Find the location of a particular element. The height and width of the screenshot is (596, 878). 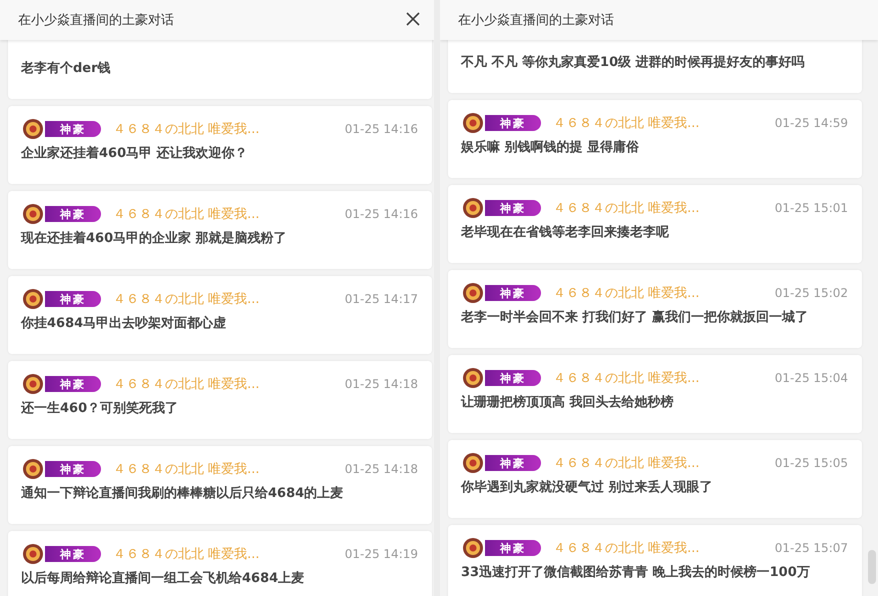

message-text: 33迅速打开了微信截图给苏青青 晚上我去的时候榜一100万 is located at coordinates (636, 573).